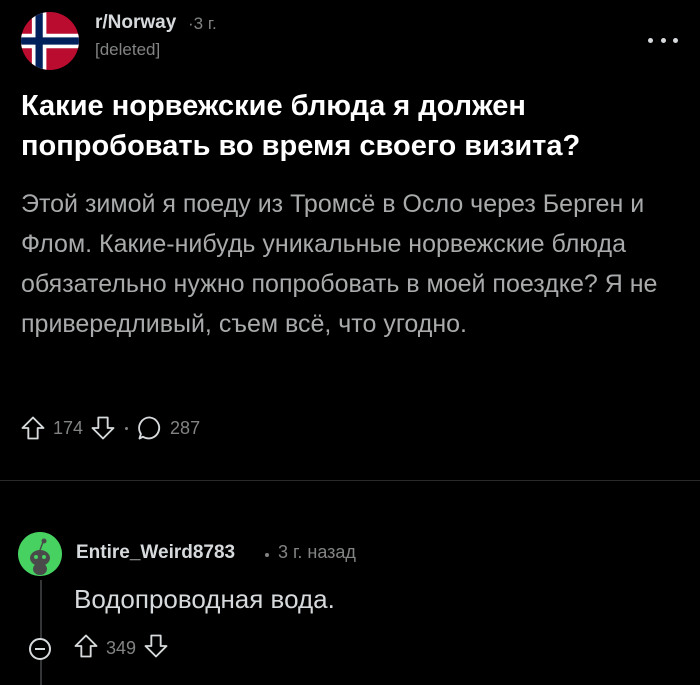 This screenshot has height=685, width=700. I want to click on snoo-avatar-icon, so click(40, 554).